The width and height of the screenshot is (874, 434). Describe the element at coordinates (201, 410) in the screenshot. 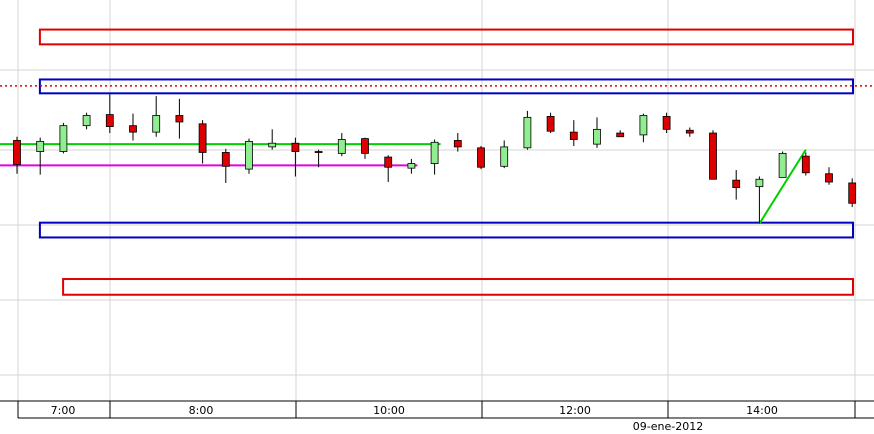

I see `x-tick-label: 8:00` at that location.